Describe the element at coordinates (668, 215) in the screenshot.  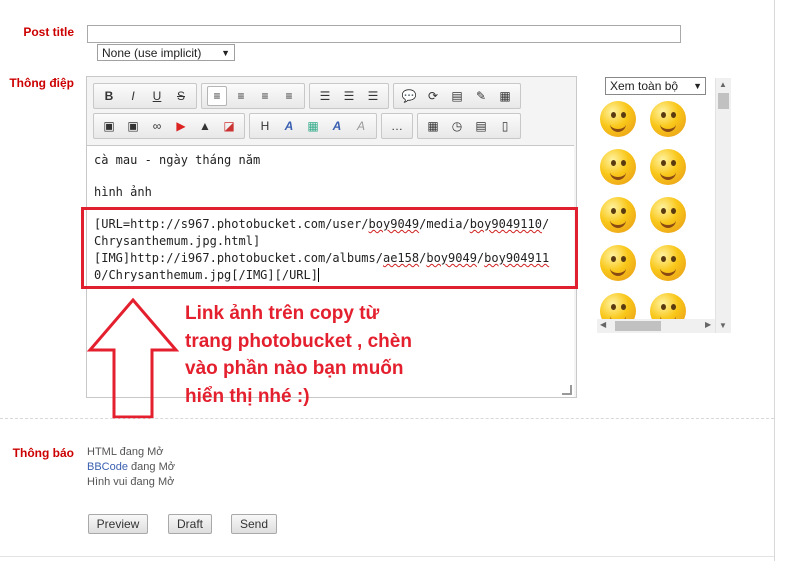
I see `angry-smiley-icon` at that location.